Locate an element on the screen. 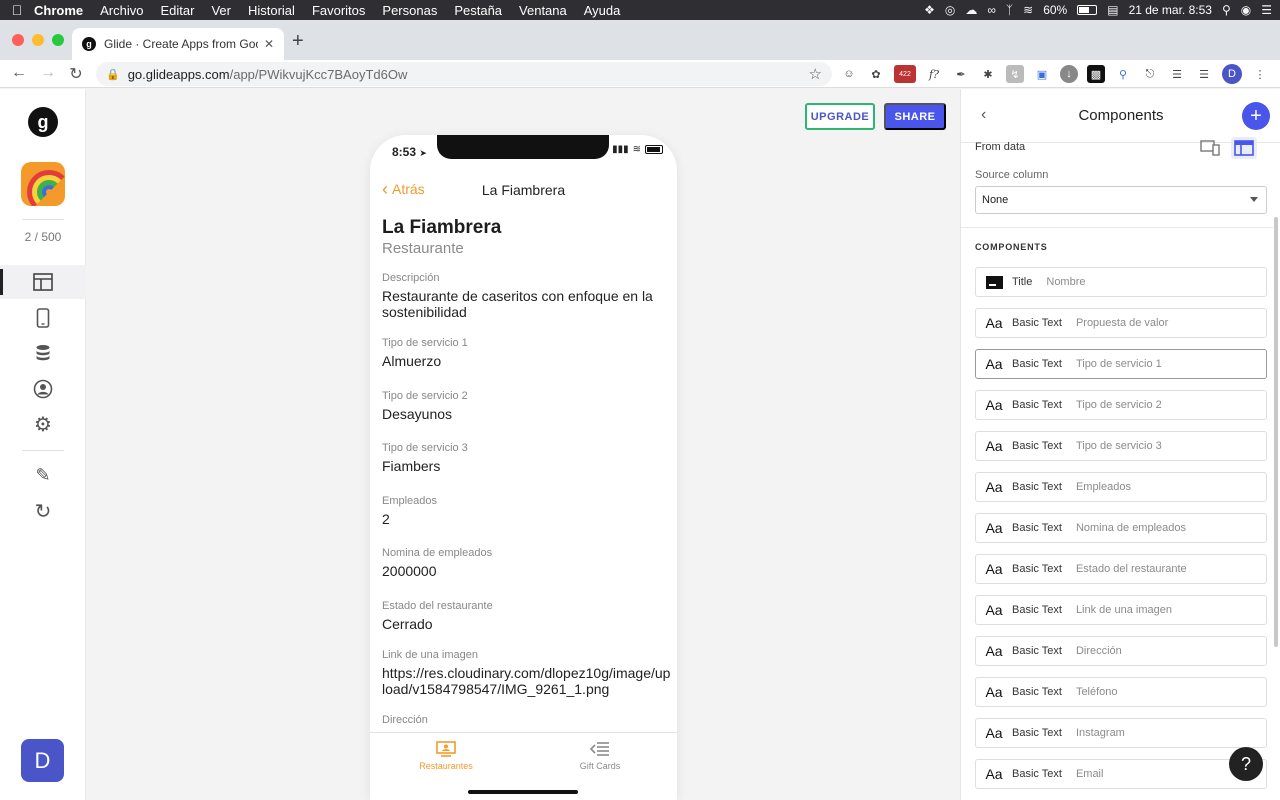 This screenshot has width=1280, height=800. add-component-button: + is located at coordinates (1256, 116).